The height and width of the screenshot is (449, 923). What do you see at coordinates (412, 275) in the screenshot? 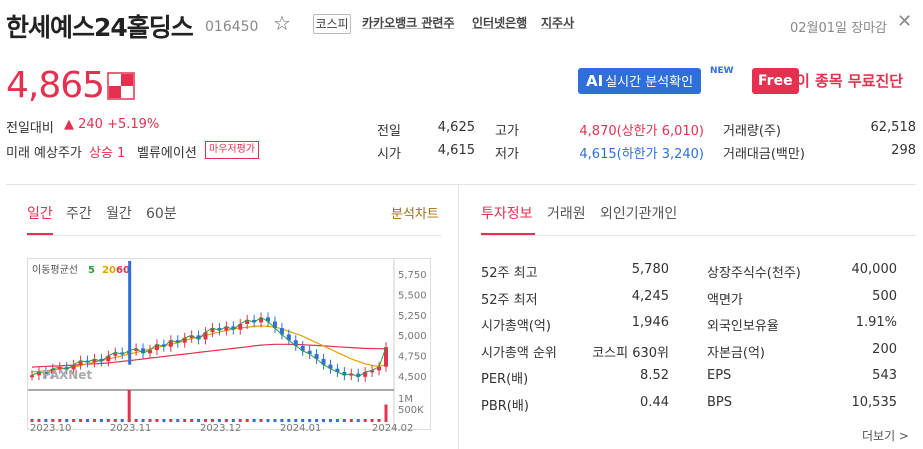
I see `price-tick-label: 5,750` at bounding box center [412, 275].